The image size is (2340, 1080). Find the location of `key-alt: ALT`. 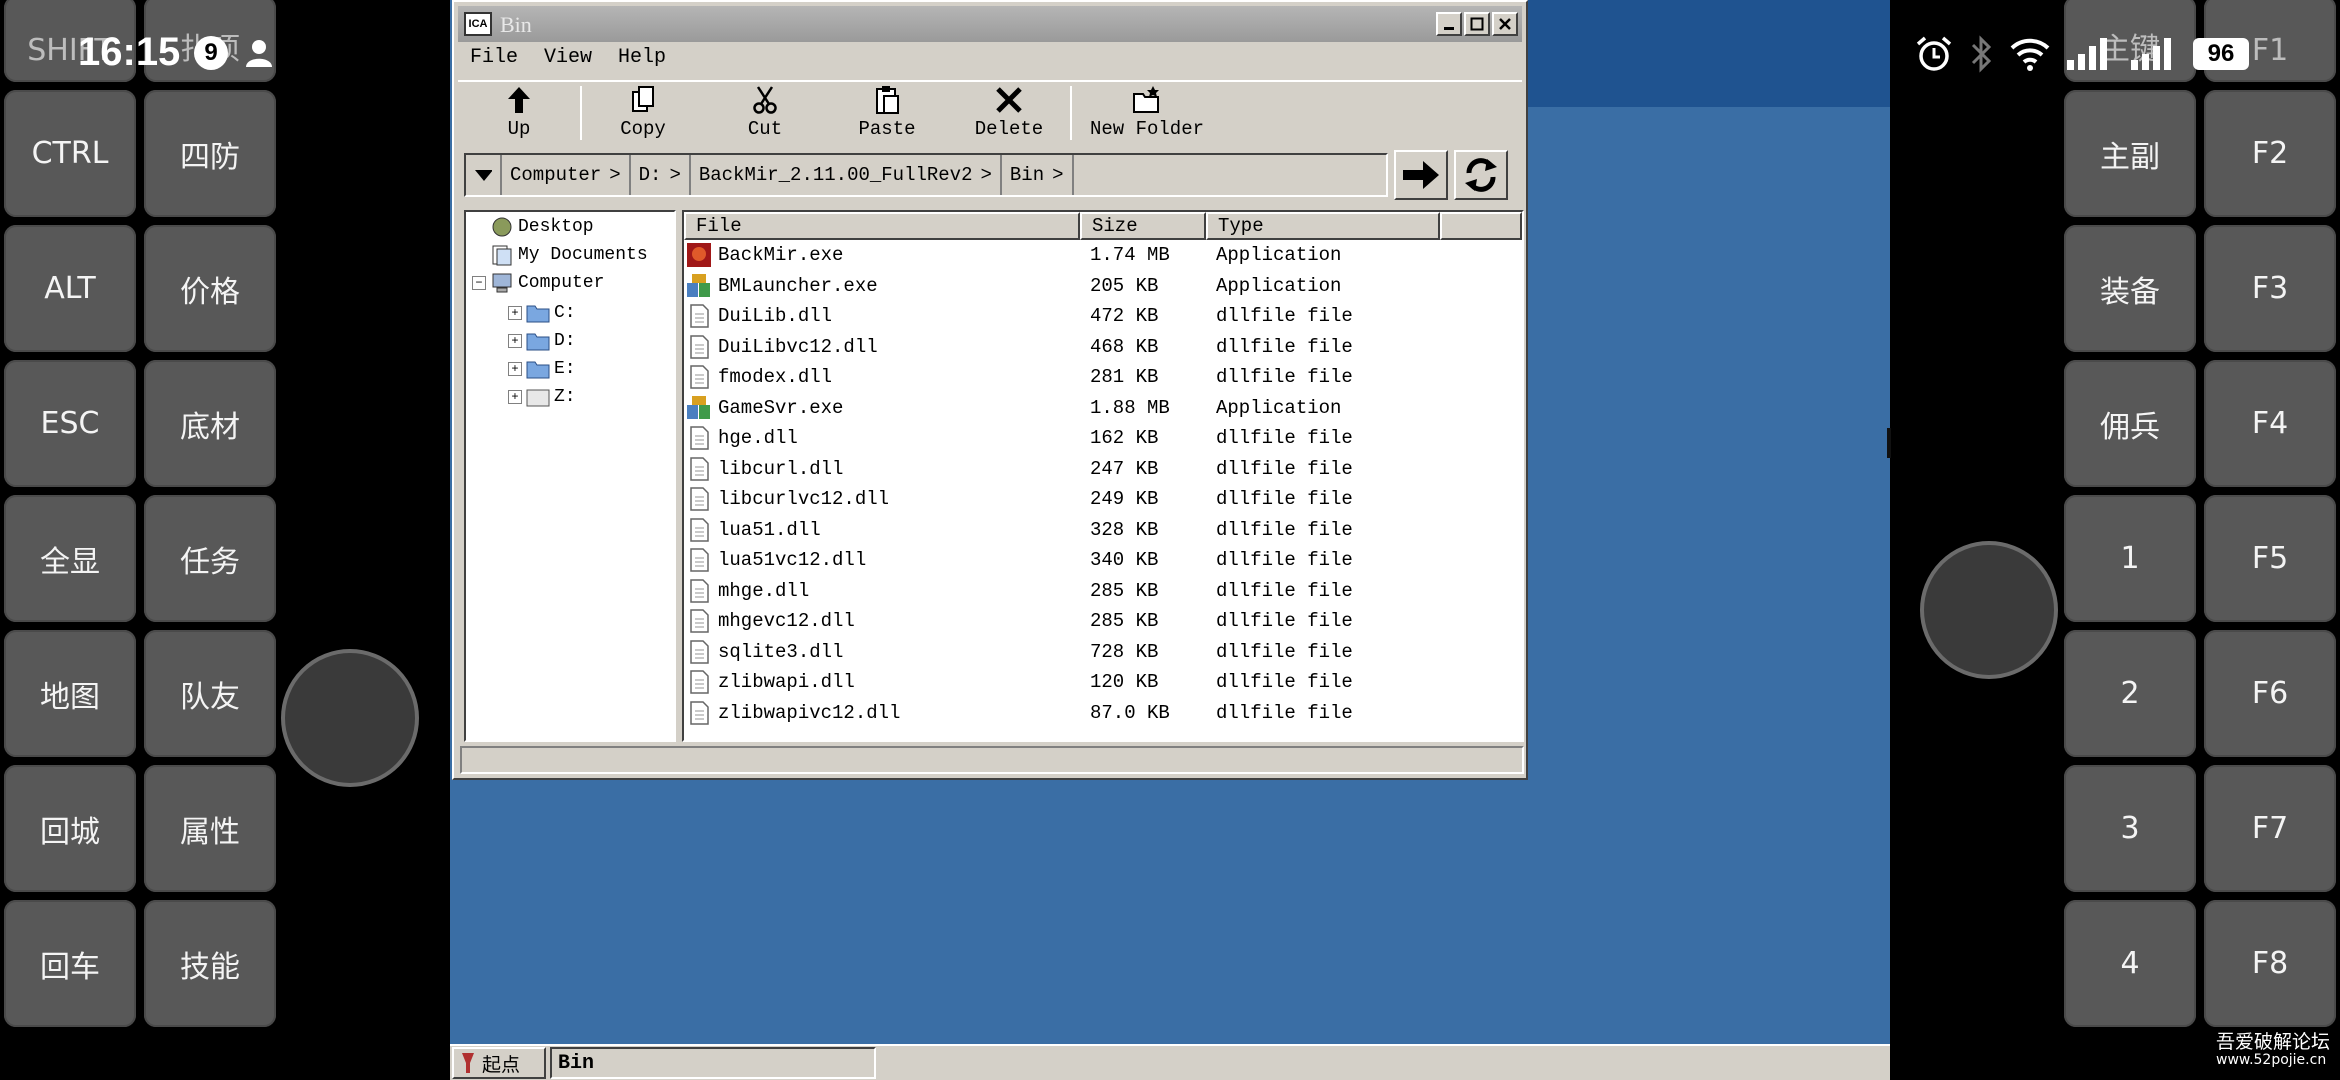

key-alt: ALT is located at coordinates (70, 288).